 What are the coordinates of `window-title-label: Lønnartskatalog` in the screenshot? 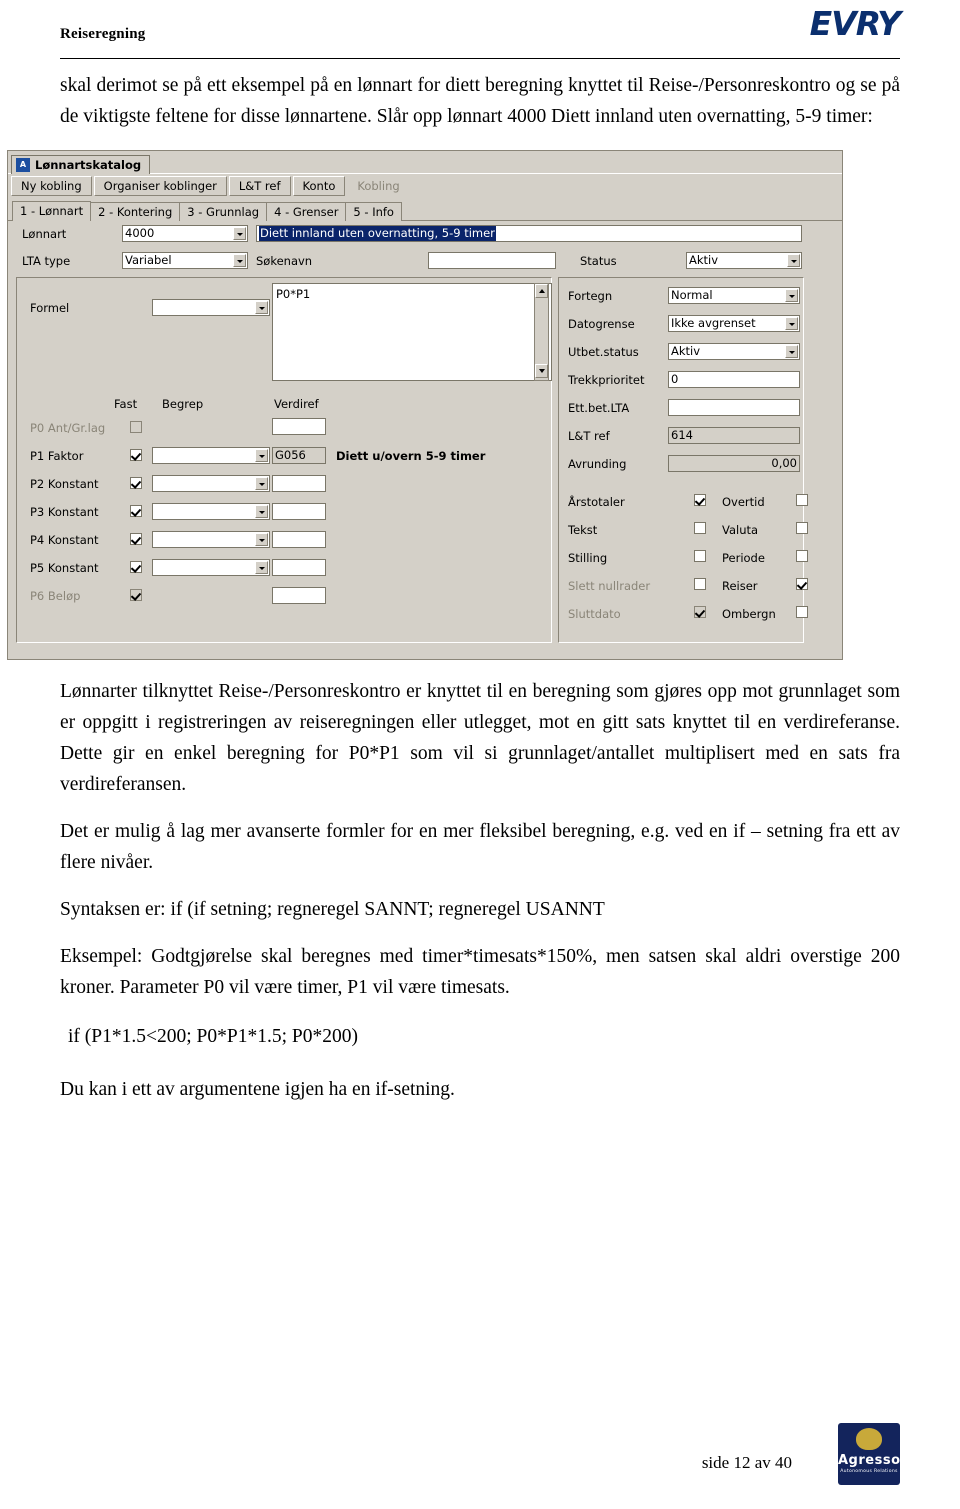 It's located at (88, 164).